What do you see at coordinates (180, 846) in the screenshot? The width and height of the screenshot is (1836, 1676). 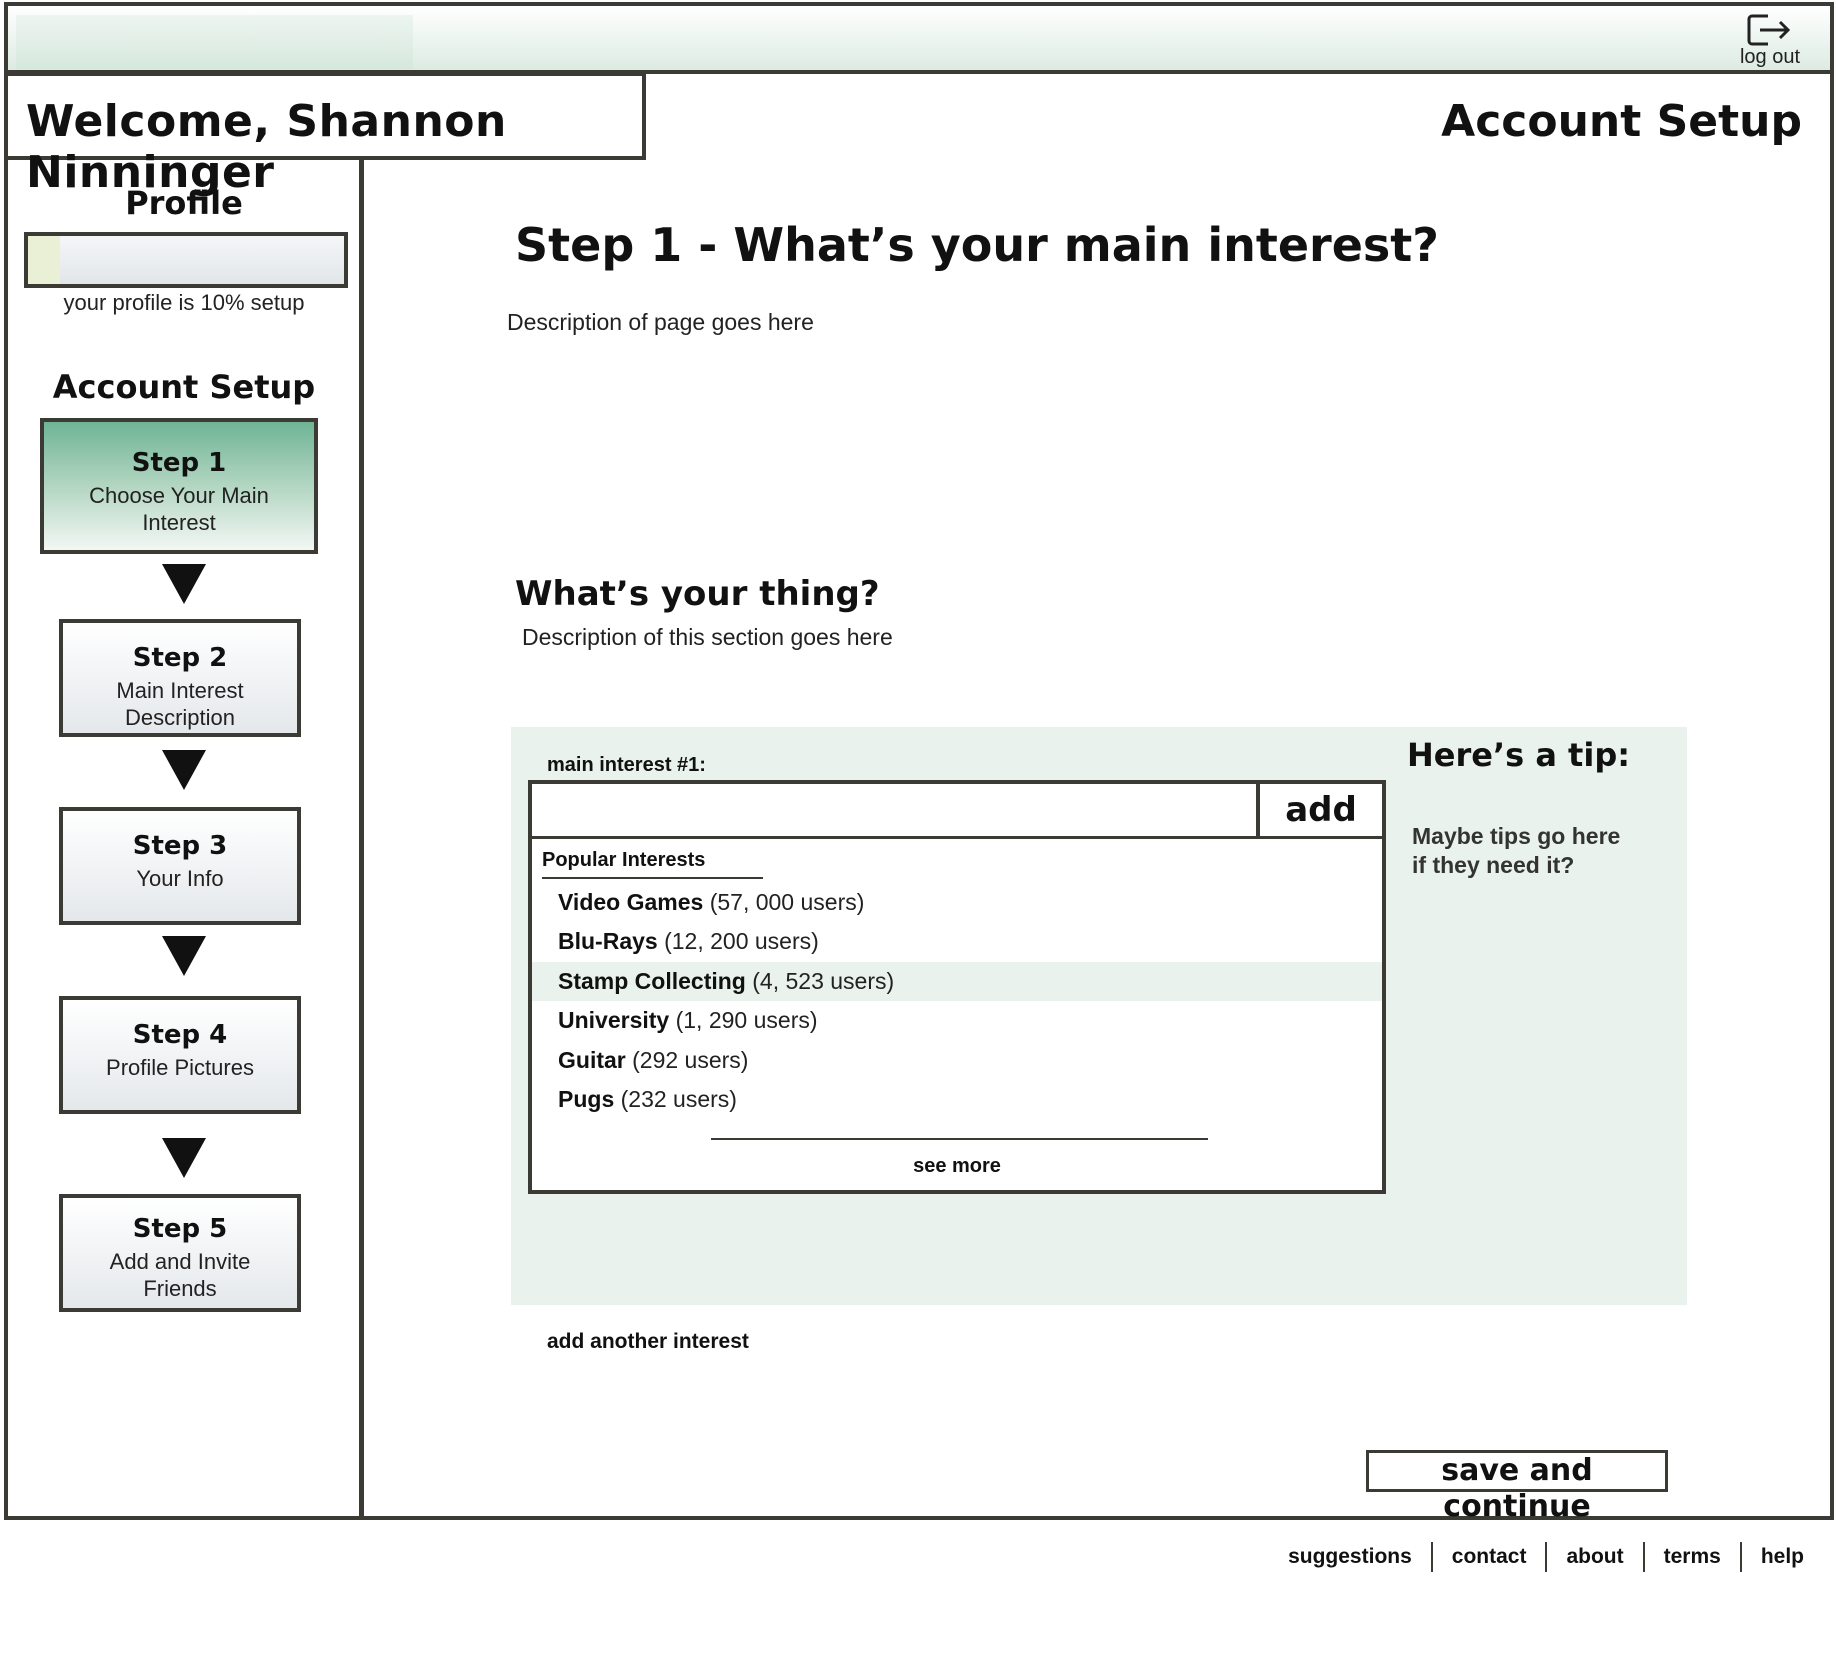 I see `step-number: Step 3` at bounding box center [180, 846].